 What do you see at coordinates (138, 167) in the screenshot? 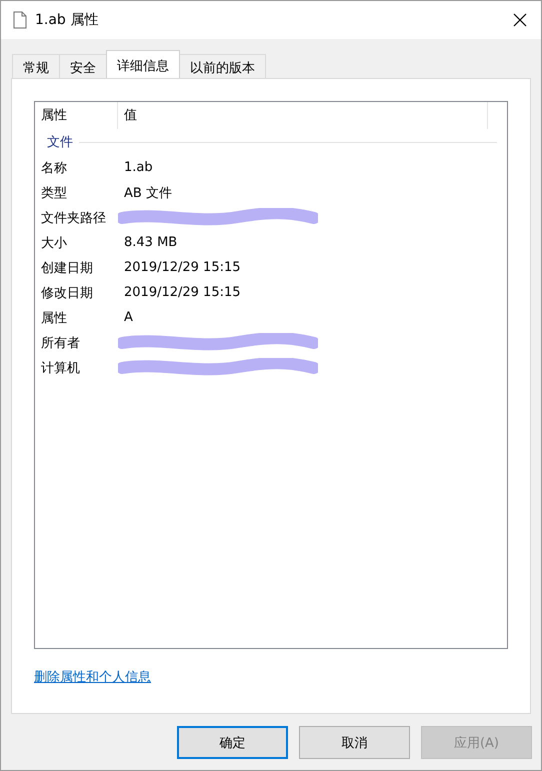
I see `property-value: 1.ab` at bounding box center [138, 167].